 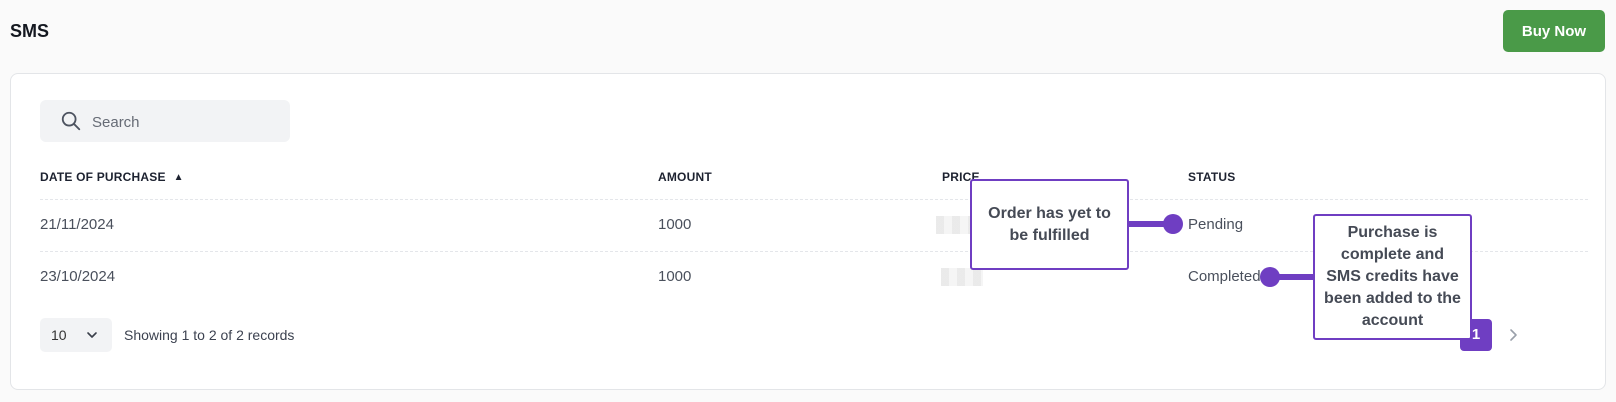 What do you see at coordinates (1270, 277) in the screenshot?
I see `completed-callout-dot` at bounding box center [1270, 277].